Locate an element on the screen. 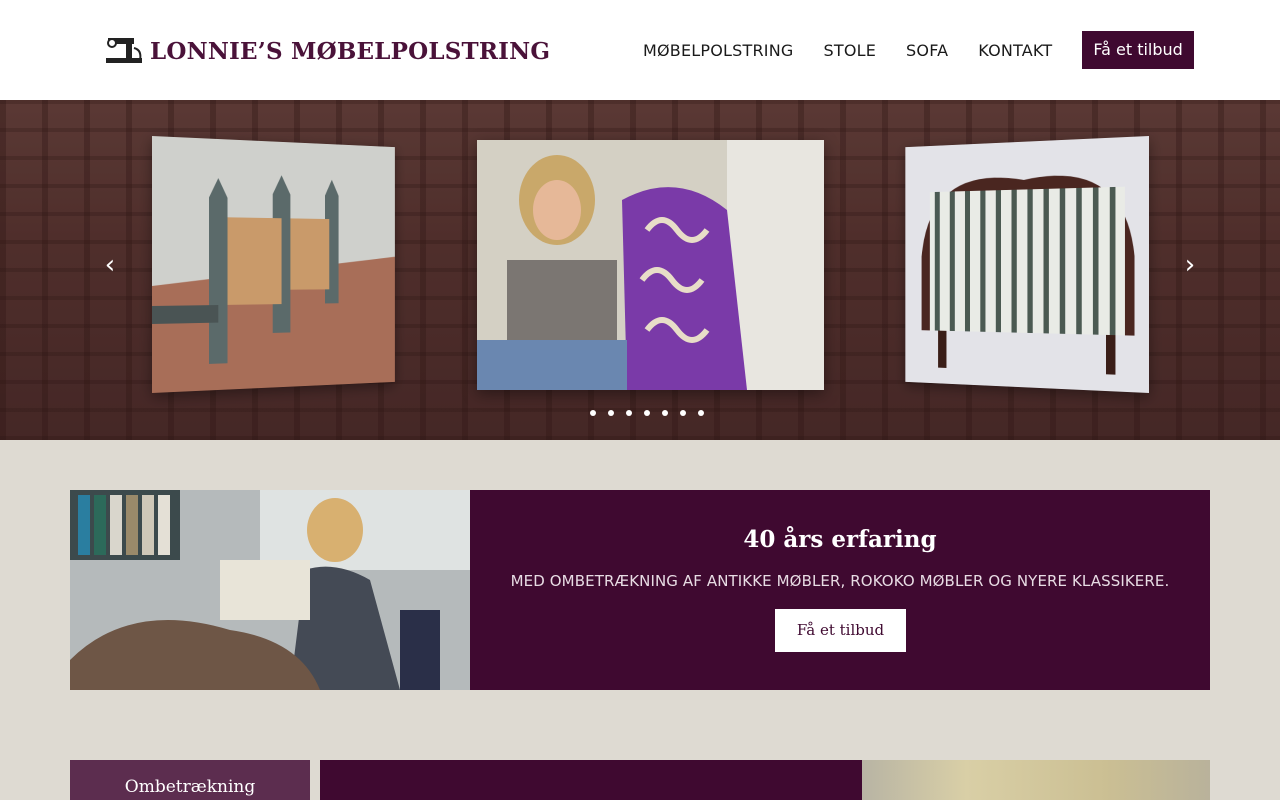 This screenshot has width=1280, height=800. carousel-slide-striped-sofa is located at coordinates (1027, 264).